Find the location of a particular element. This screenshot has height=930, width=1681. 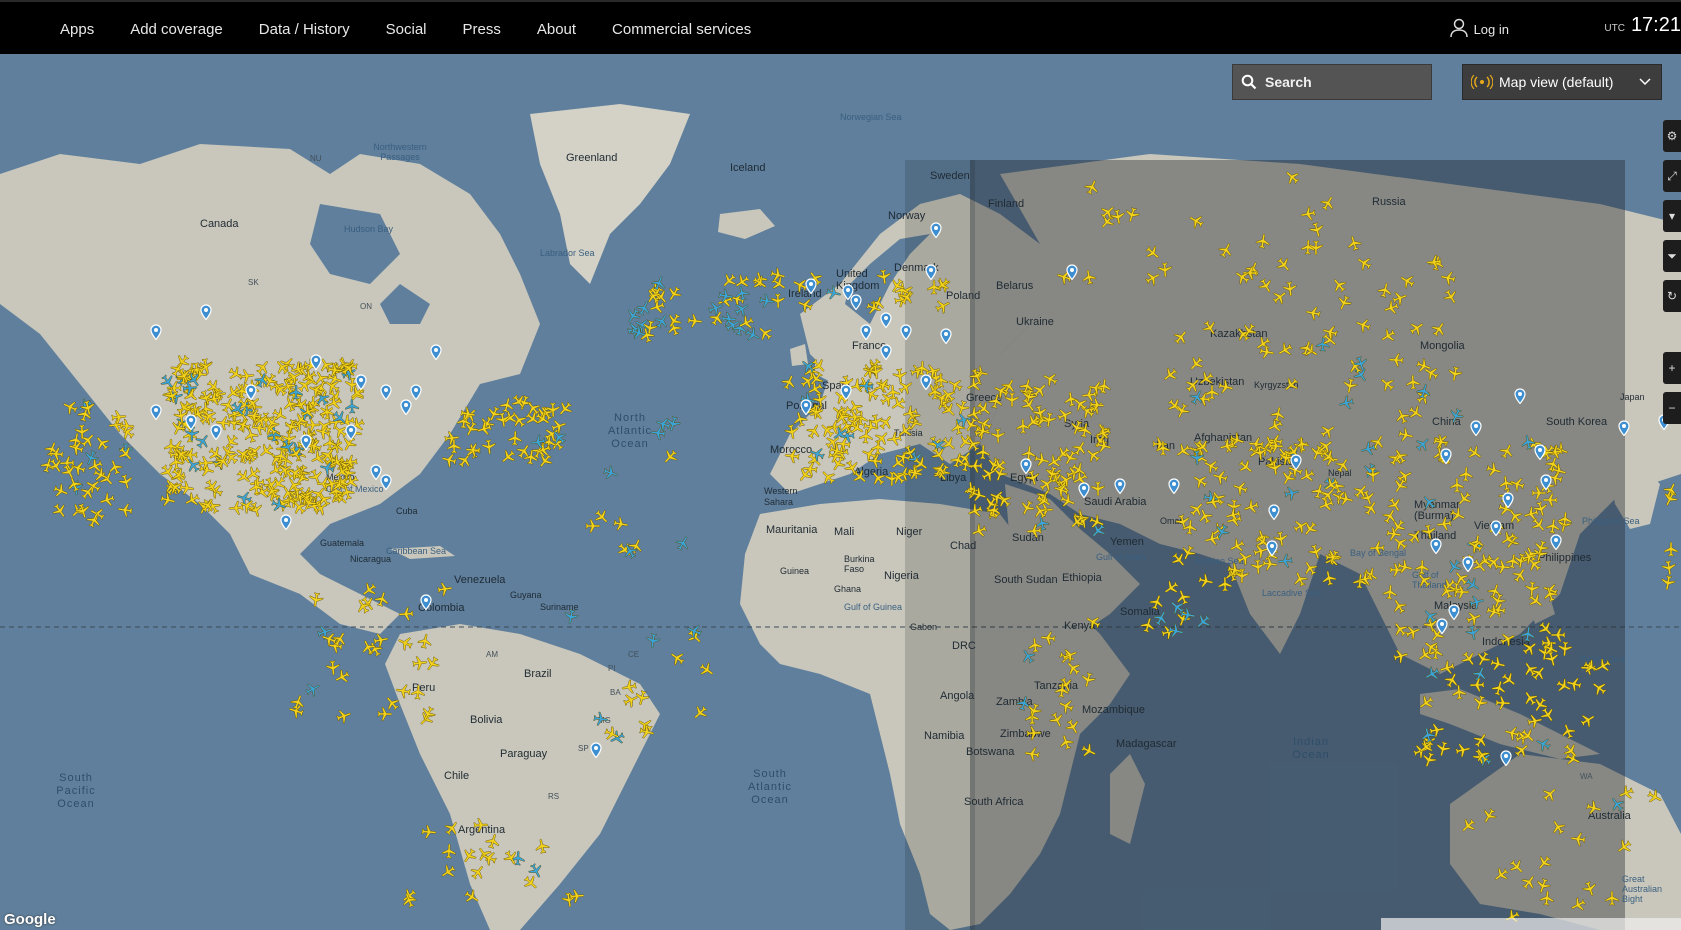

nav-commercial-services: Commercial services is located at coordinates (681, 29).